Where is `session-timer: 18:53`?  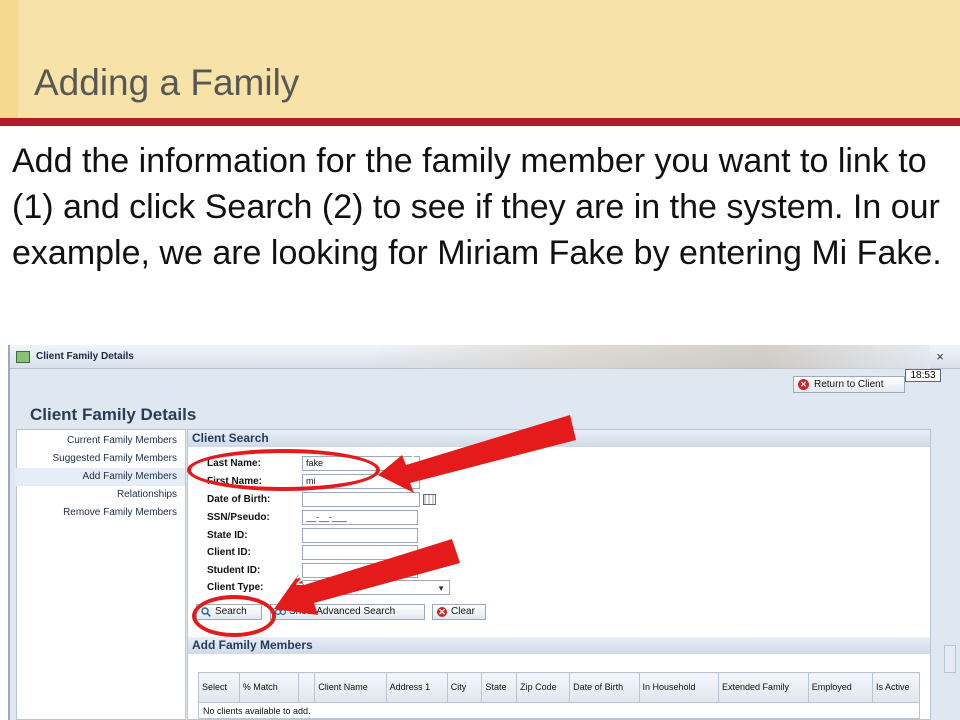 session-timer: 18:53 is located at coordinates (923, 375).